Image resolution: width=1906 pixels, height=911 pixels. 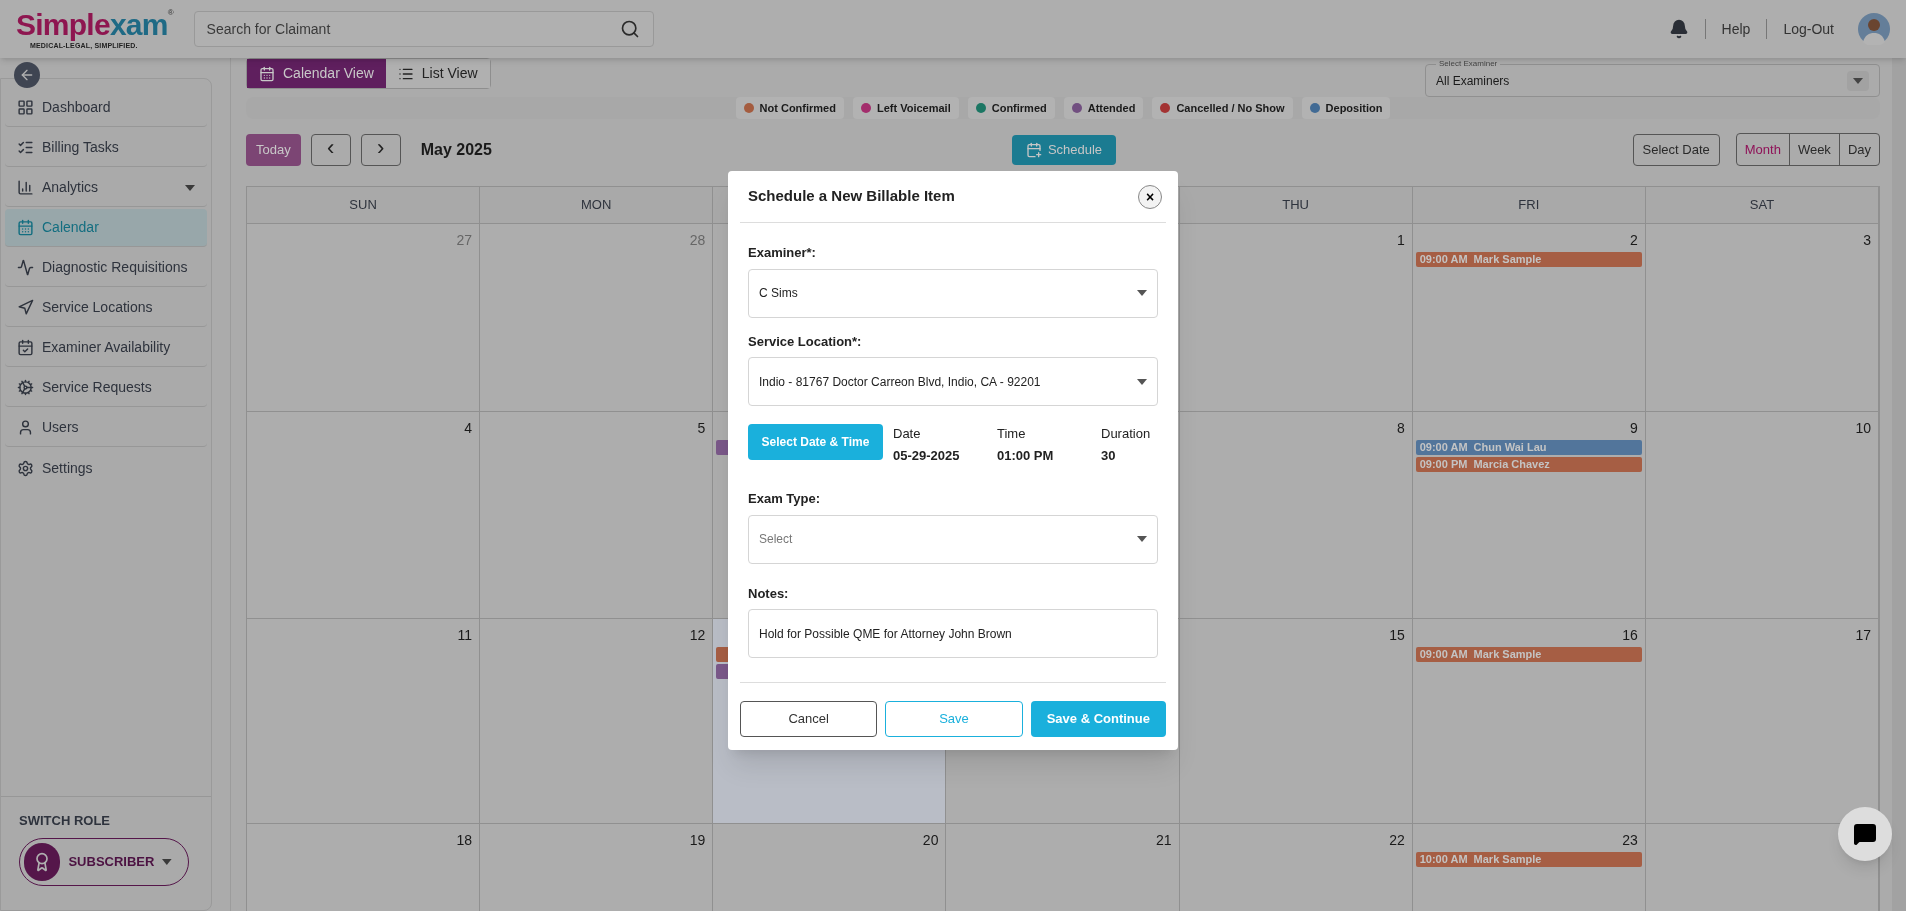 I want to click on checklist-icon, so click(x=25, y=147).